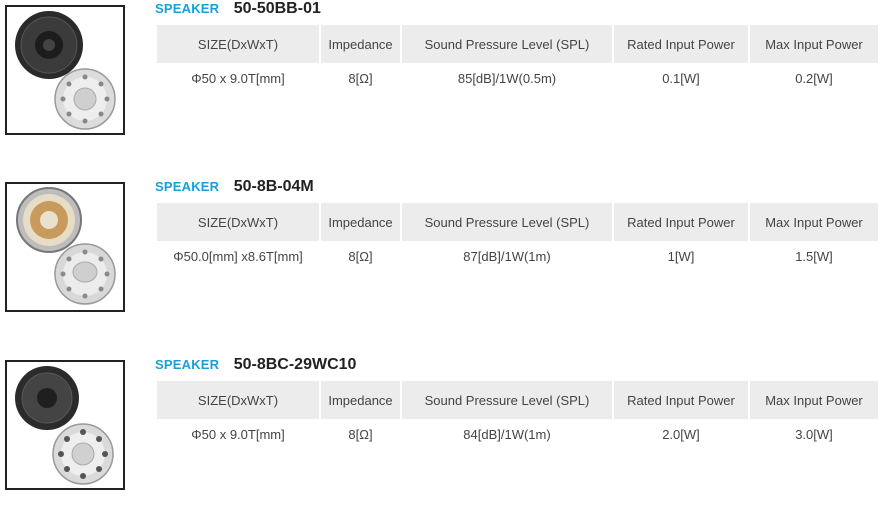 This screenshot has width=884, height=516. I want to click on model-name: 50-50BB-01, so click(277, 8).